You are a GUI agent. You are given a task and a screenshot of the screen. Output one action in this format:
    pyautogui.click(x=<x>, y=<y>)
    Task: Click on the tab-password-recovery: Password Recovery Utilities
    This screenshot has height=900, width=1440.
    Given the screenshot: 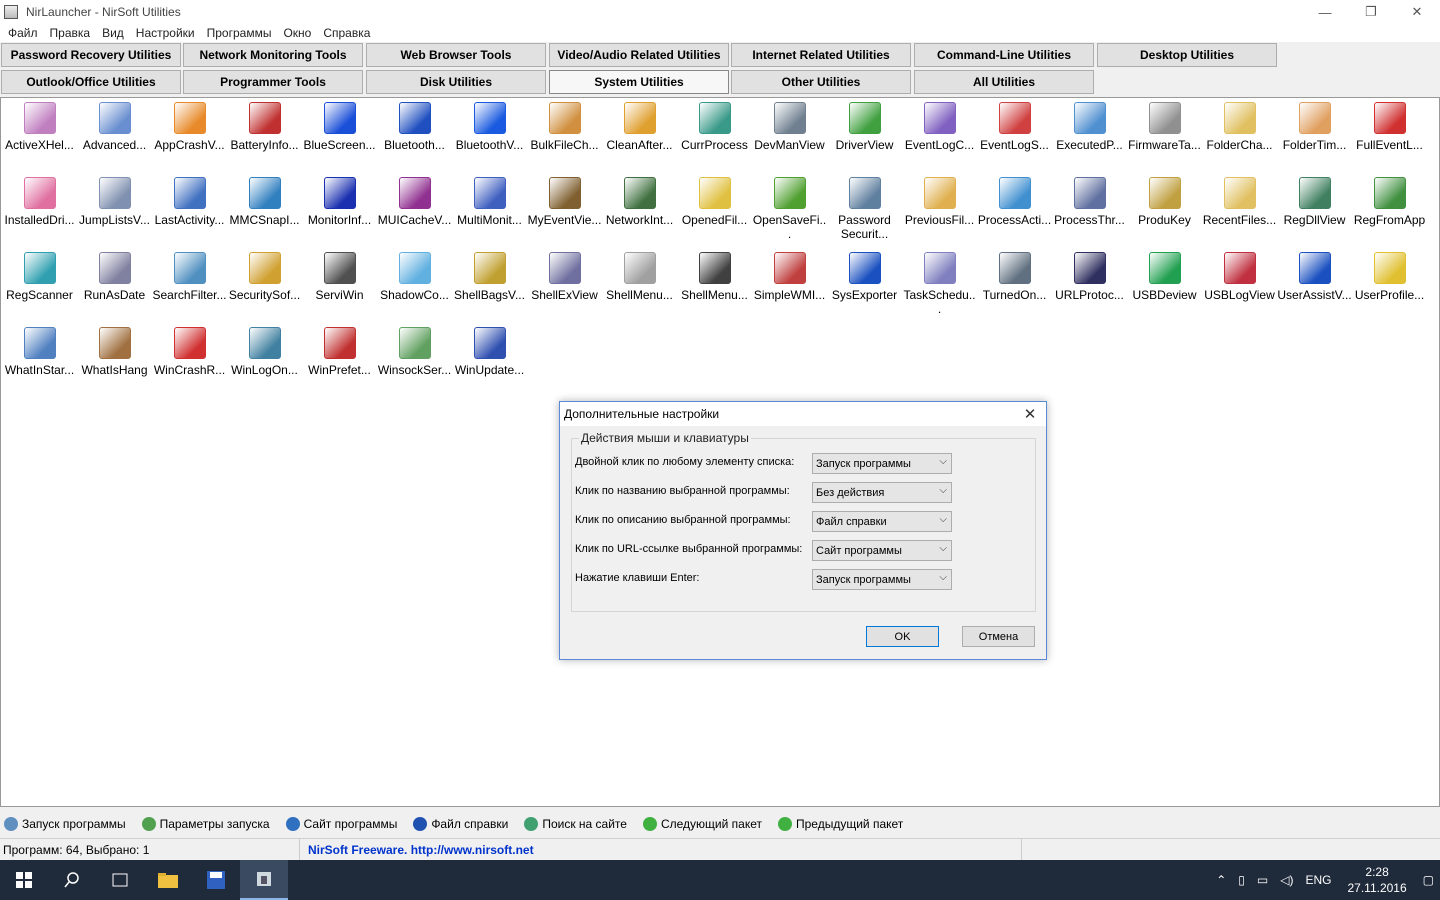 What is the action you would take?
    pyautogui.click(x=91, y=55)
    